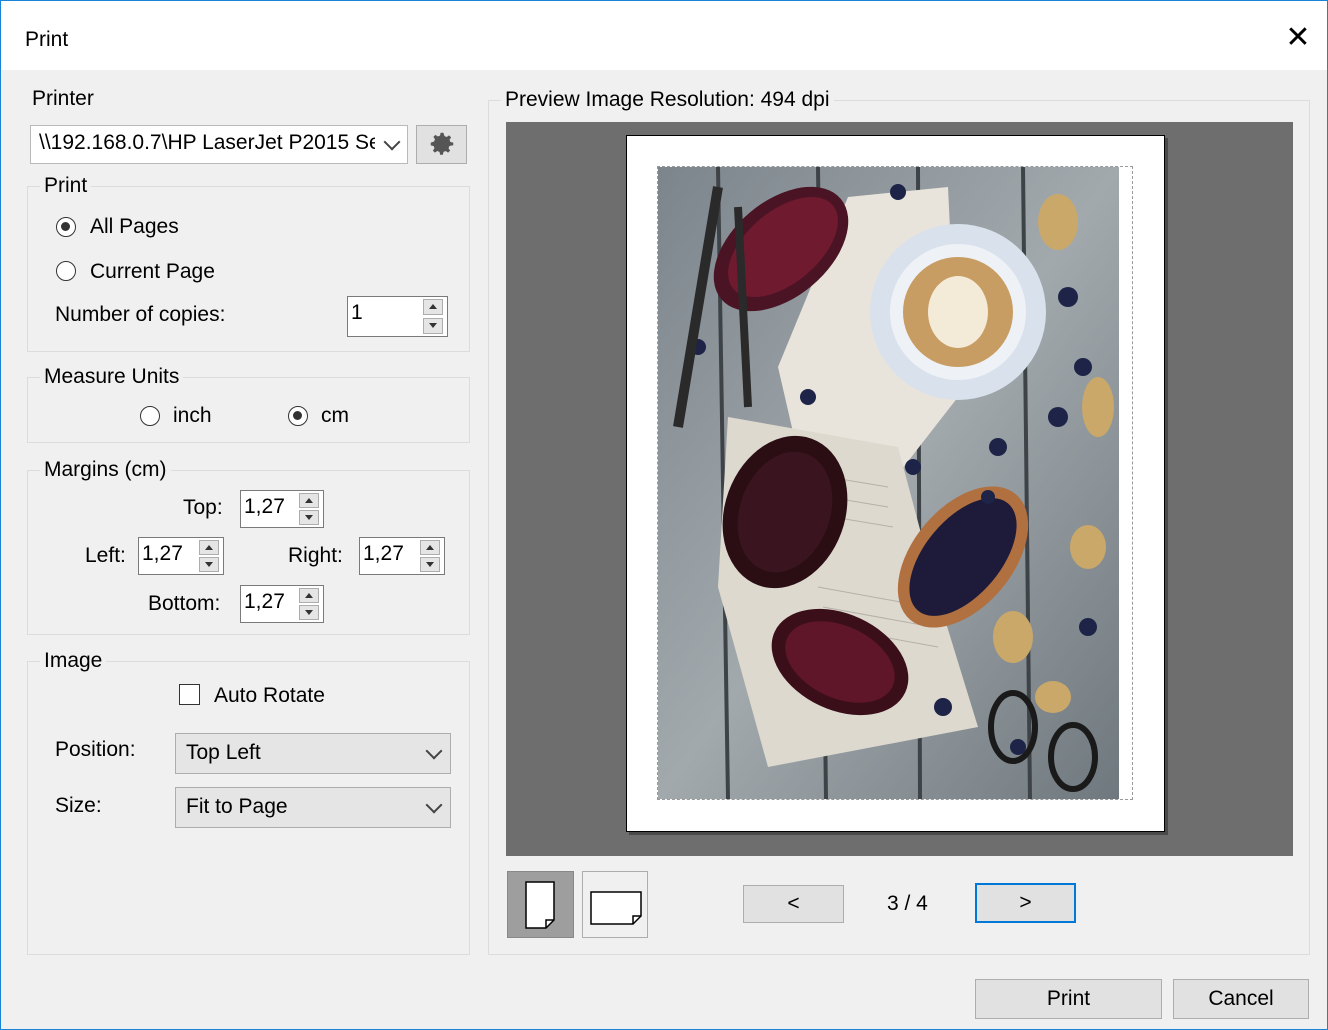  Describe the element at coordinates (66, 271) in the screenshot. I see `current-page-radio` at that location.